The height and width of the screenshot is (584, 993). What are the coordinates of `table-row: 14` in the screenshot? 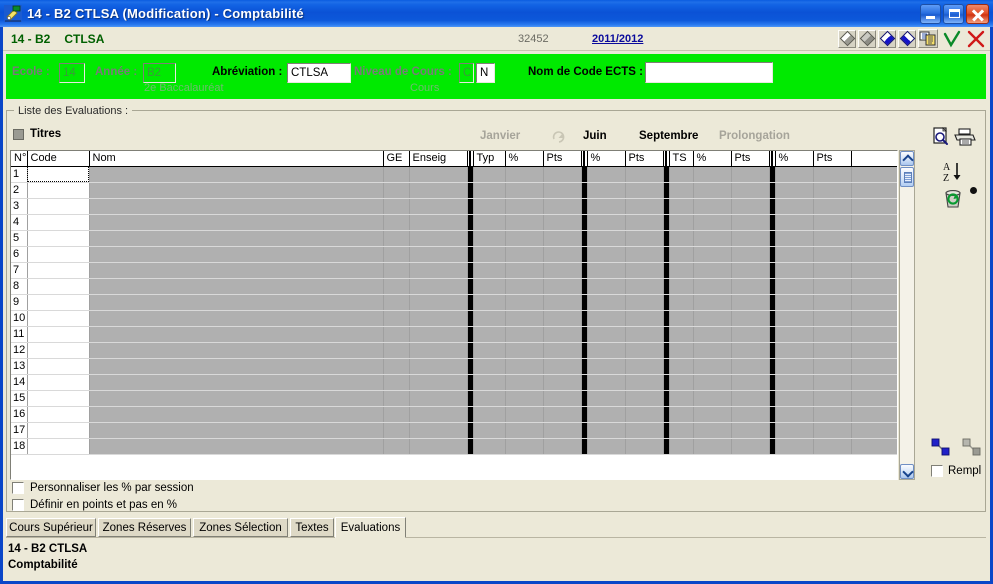 It's located at (454, 382).